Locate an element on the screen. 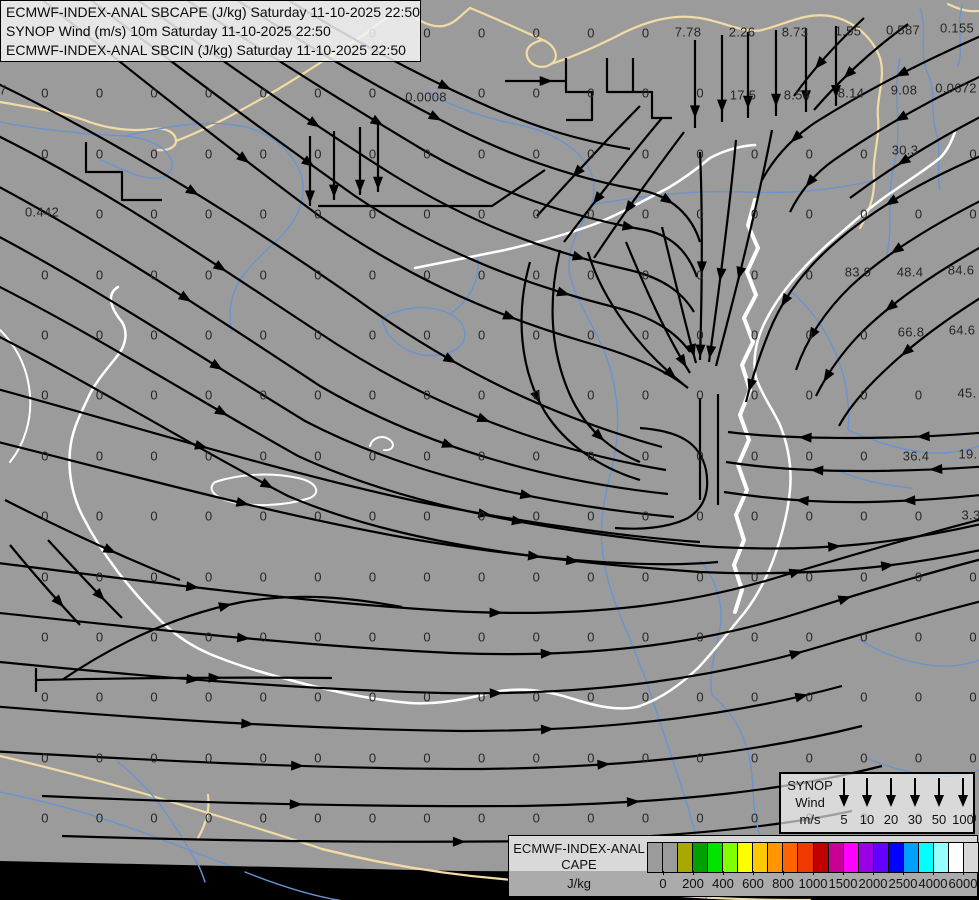  station-value-special: 3.3 is located at coordinates (970, 515).